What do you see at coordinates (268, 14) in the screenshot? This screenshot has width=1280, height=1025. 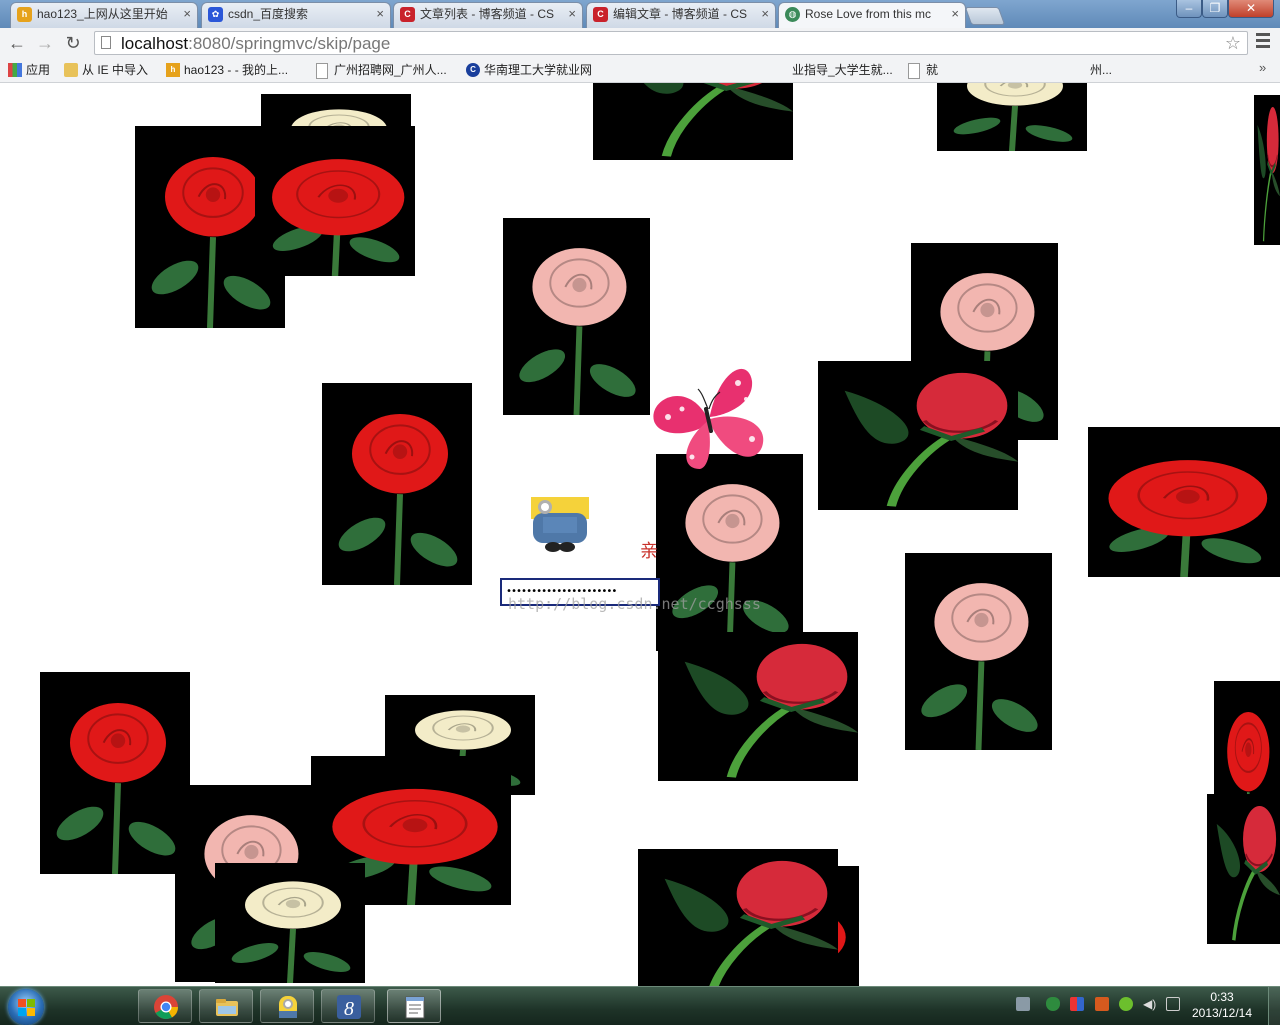 I see `tab-title: csdn_百度搜索` at bounding box center [268, 14].